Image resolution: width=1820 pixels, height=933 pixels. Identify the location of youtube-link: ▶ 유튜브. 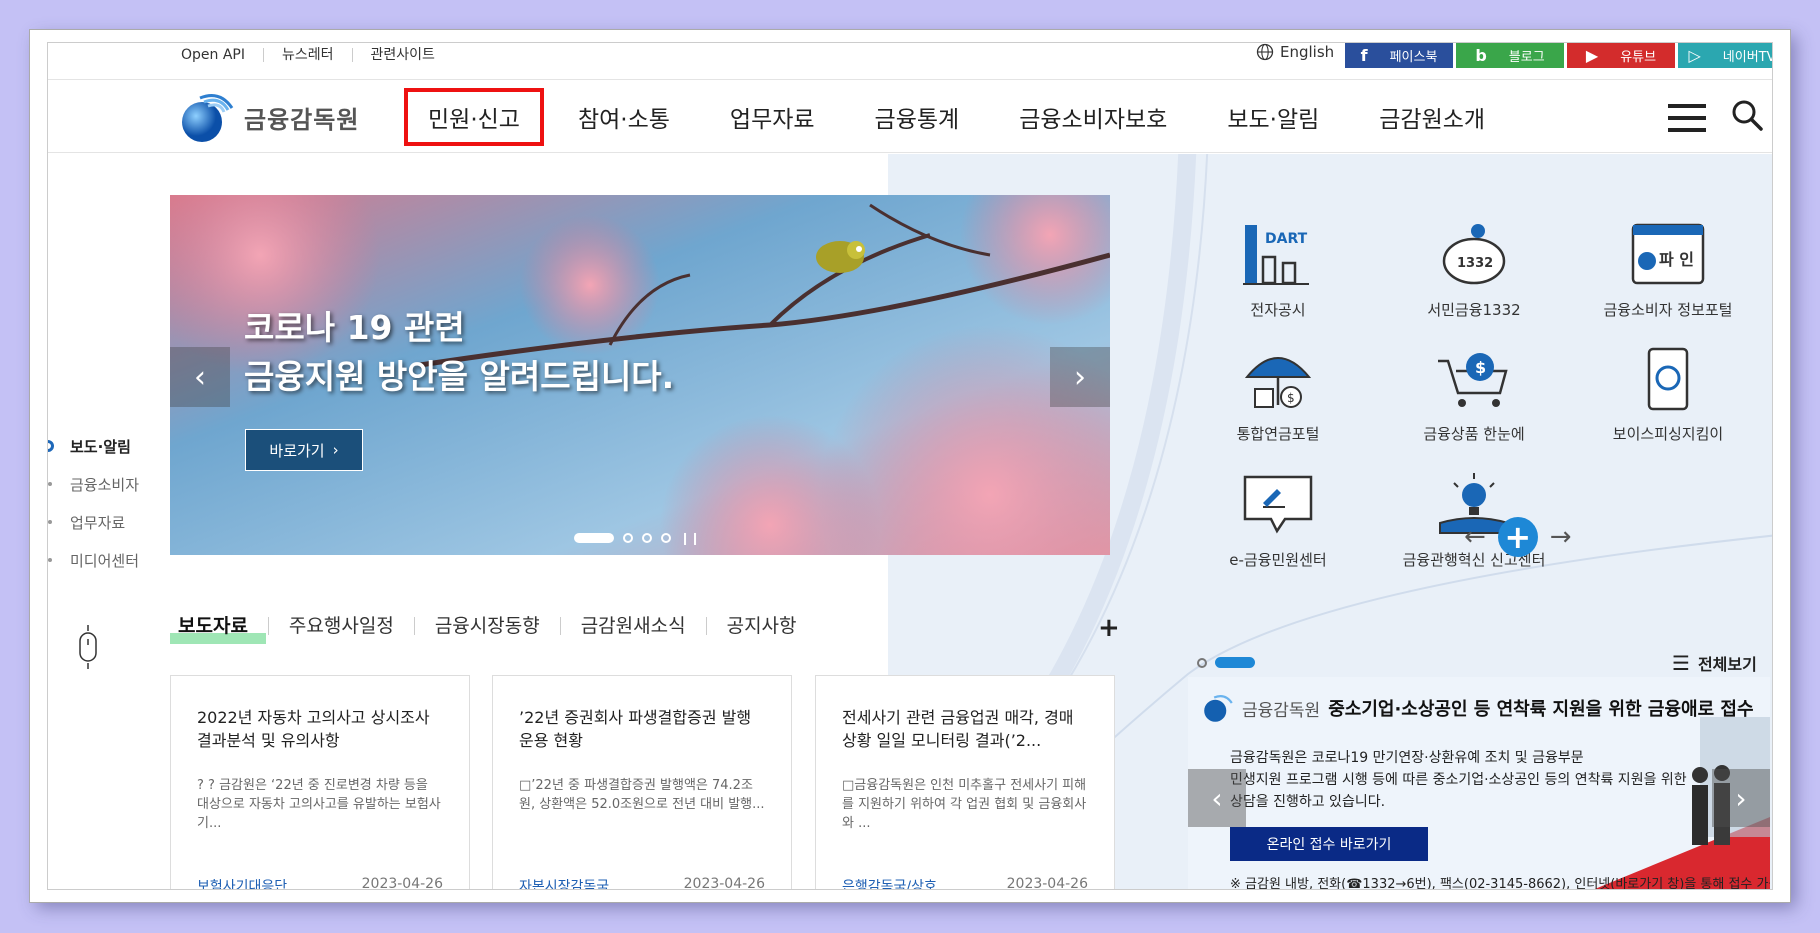
(1621, 55).